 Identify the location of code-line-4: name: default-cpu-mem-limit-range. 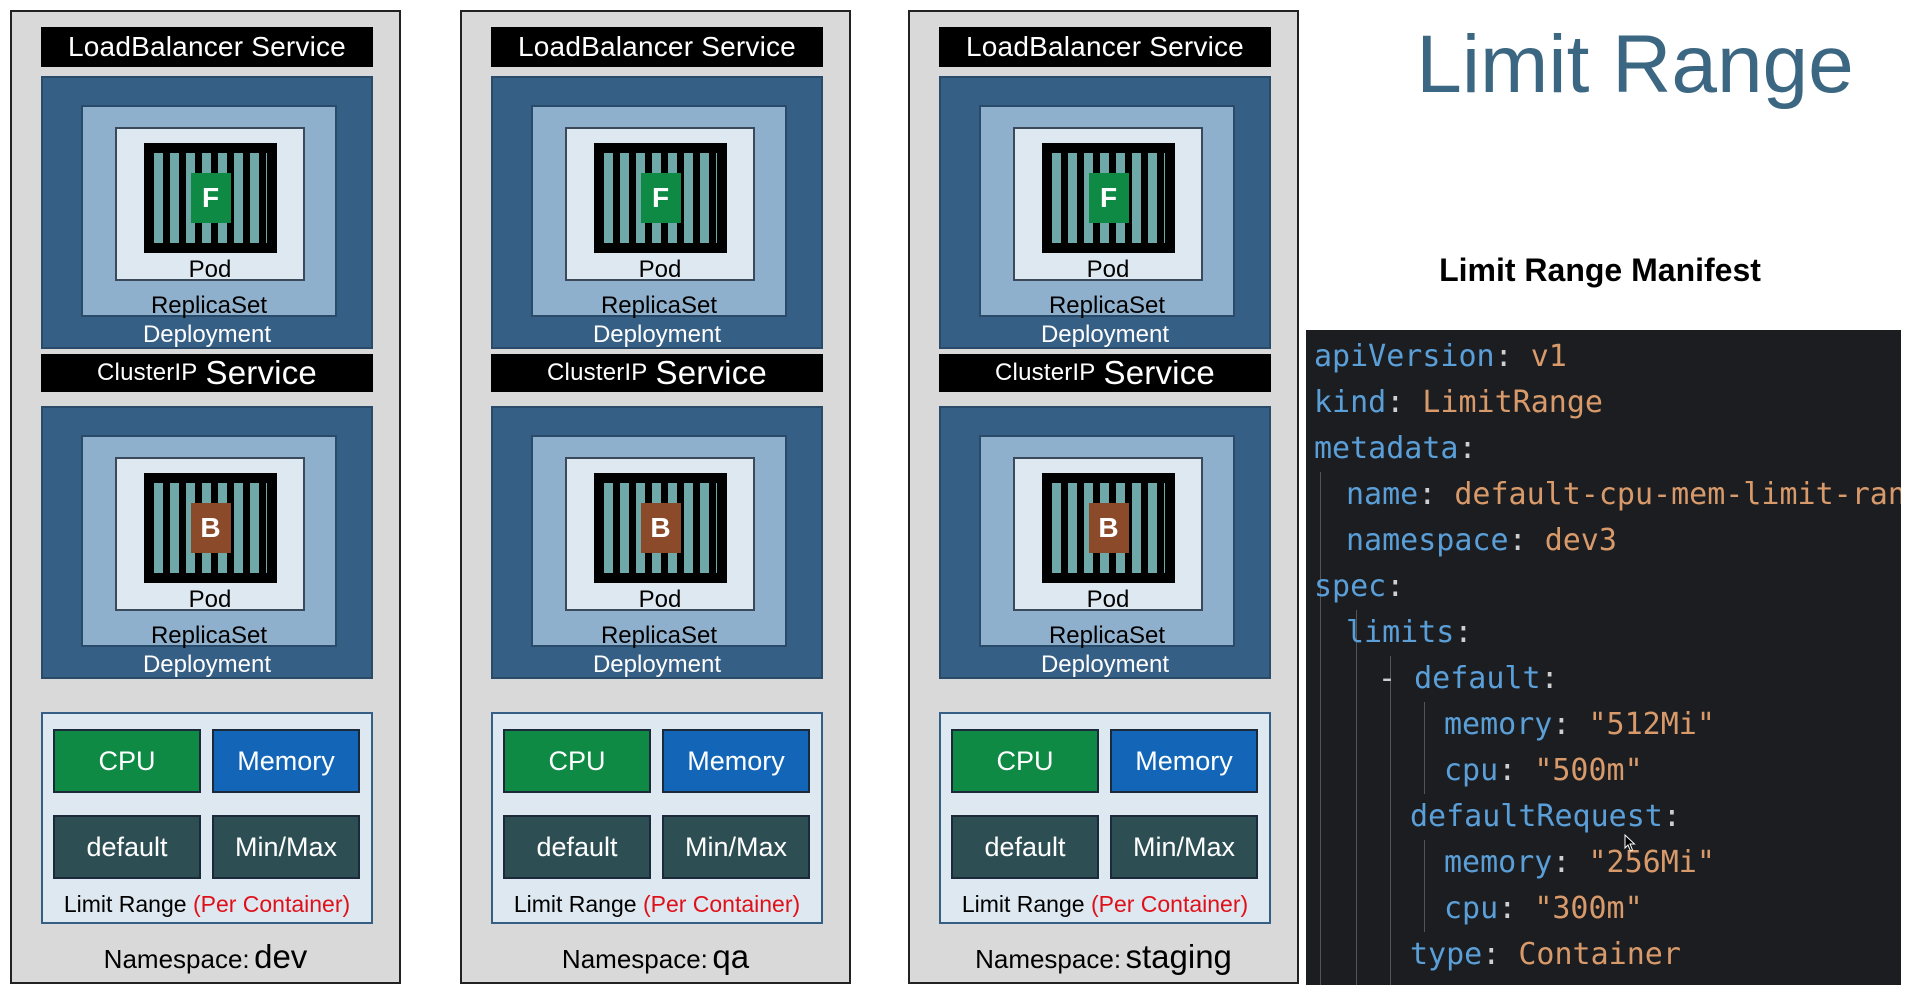
(1623, 494).